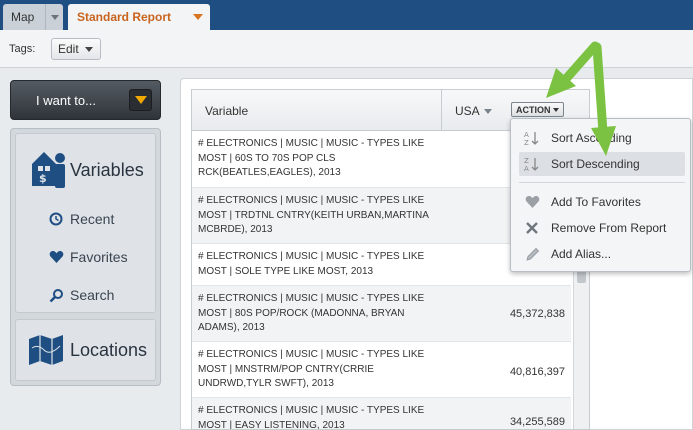  Describe the element at coordinates (107, 170) in the screenshot. I see `variables-title: Variables` at that location.